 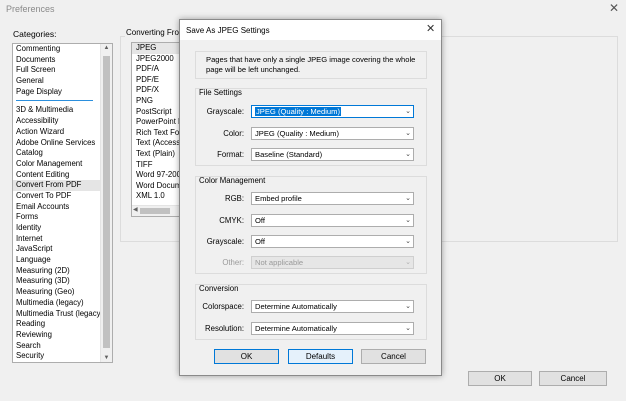 I want to click on category-item: Measuring (Geo), so click(x=57, y=292).